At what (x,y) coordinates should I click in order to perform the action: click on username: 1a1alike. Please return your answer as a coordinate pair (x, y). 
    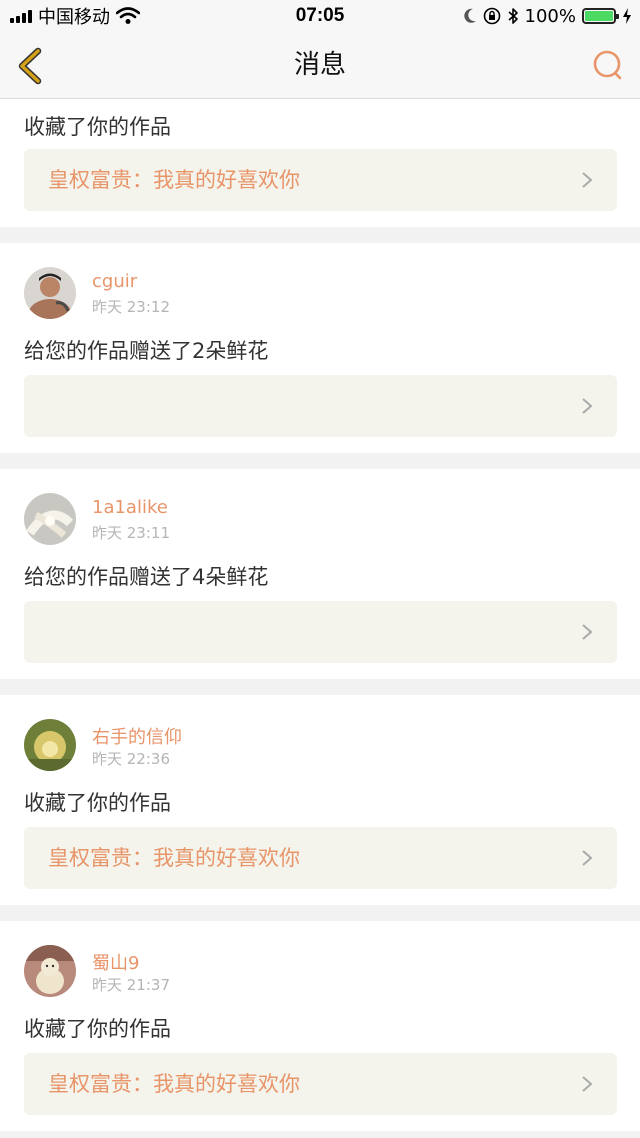
    Looking at the image, I should click on (130, 507).